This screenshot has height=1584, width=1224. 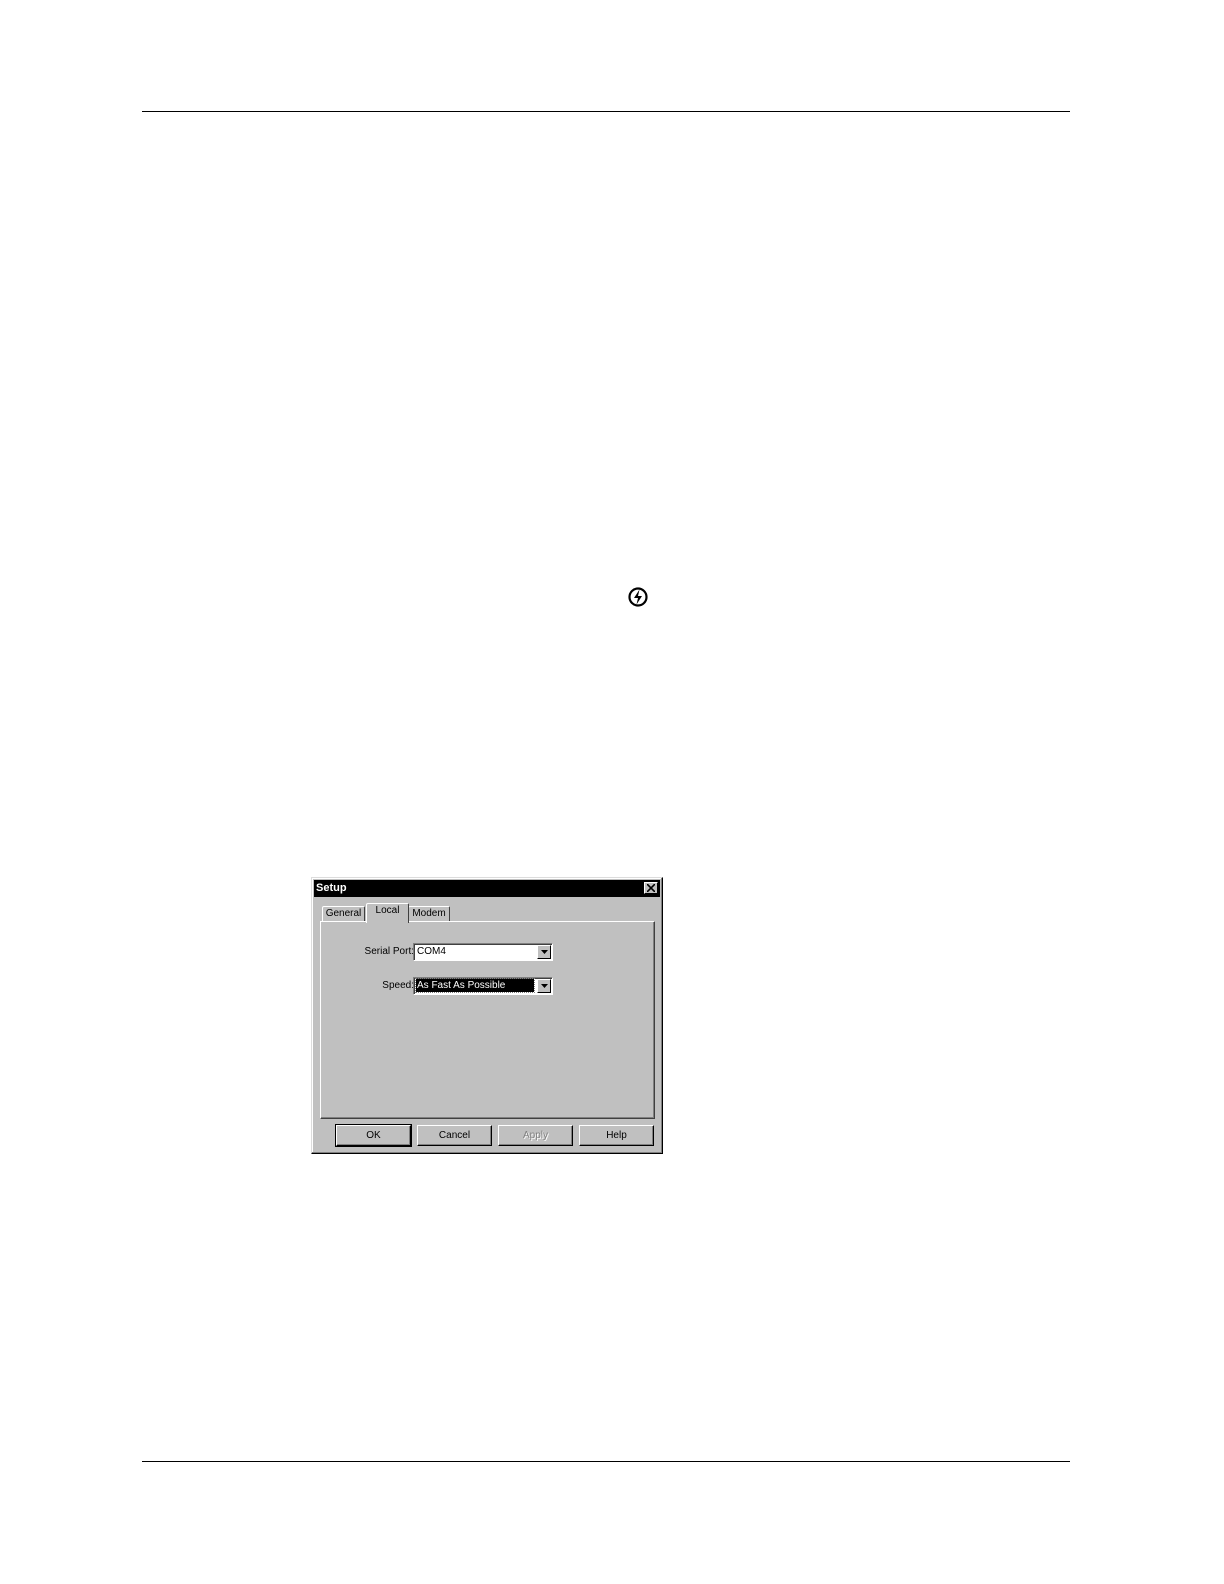 What do you see at coordinates (606, 111) in the screenshot?
I see `header-rule` at bounding box center [606, 111].